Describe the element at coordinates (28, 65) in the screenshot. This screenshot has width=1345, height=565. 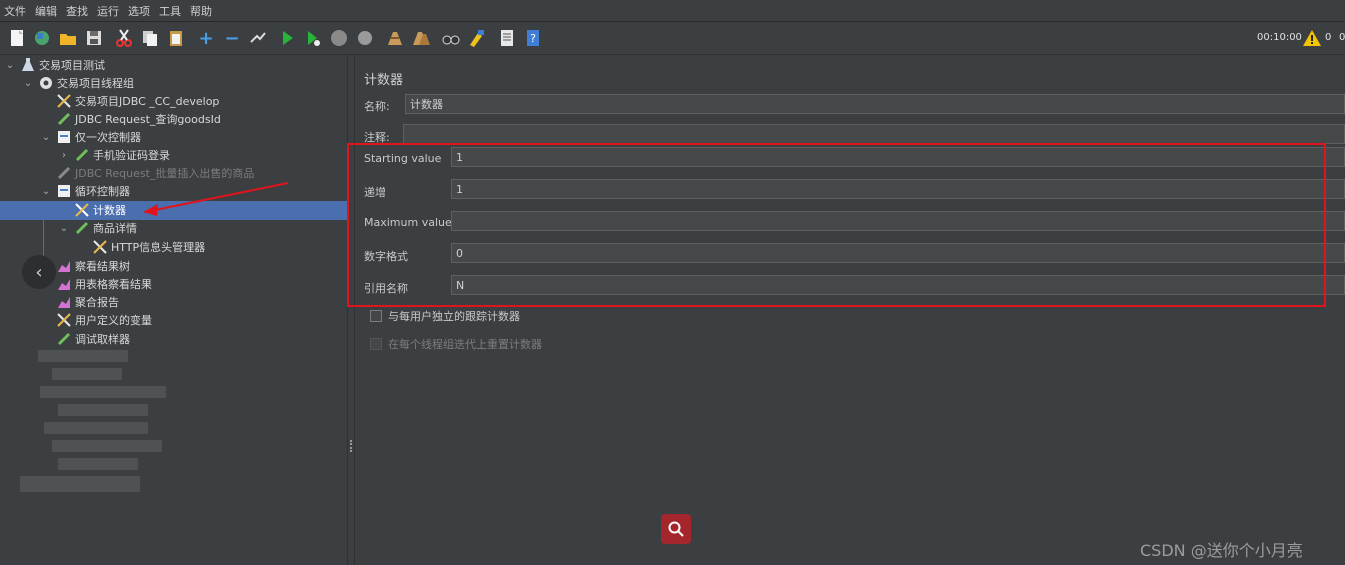
I see `flask-icon` at that location.